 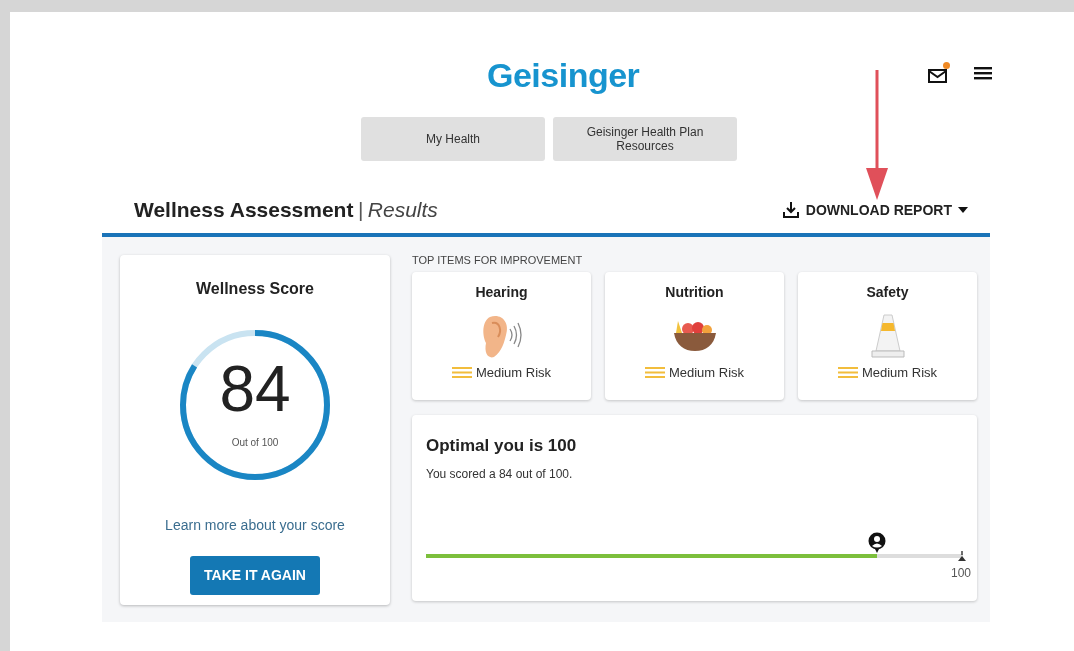 What do you see at coordinates (244, 210) in the screenshot?
I see `page-title: Wellness Assessment` at bounding box center [244, 210].